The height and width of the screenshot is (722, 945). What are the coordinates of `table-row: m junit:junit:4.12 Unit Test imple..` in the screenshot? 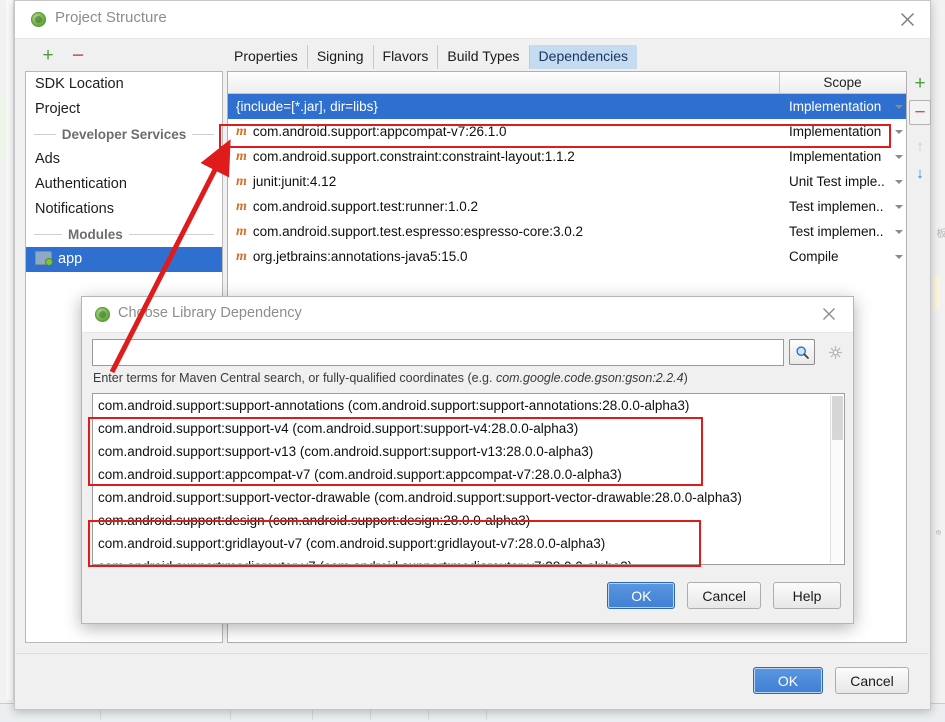 It's located at (567, 181).